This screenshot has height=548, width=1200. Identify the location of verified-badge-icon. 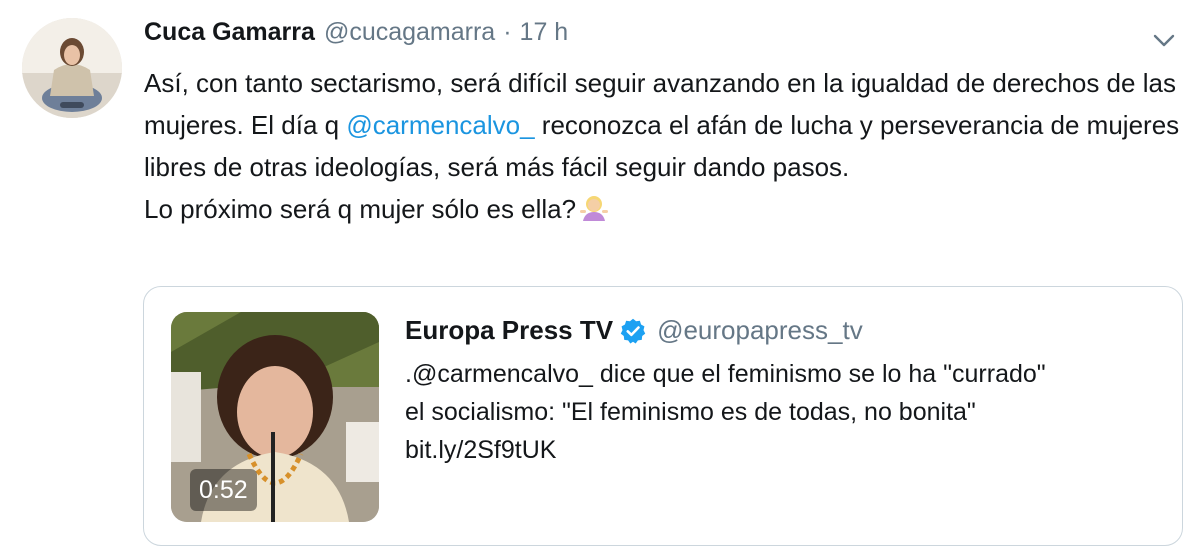
(633, 330).